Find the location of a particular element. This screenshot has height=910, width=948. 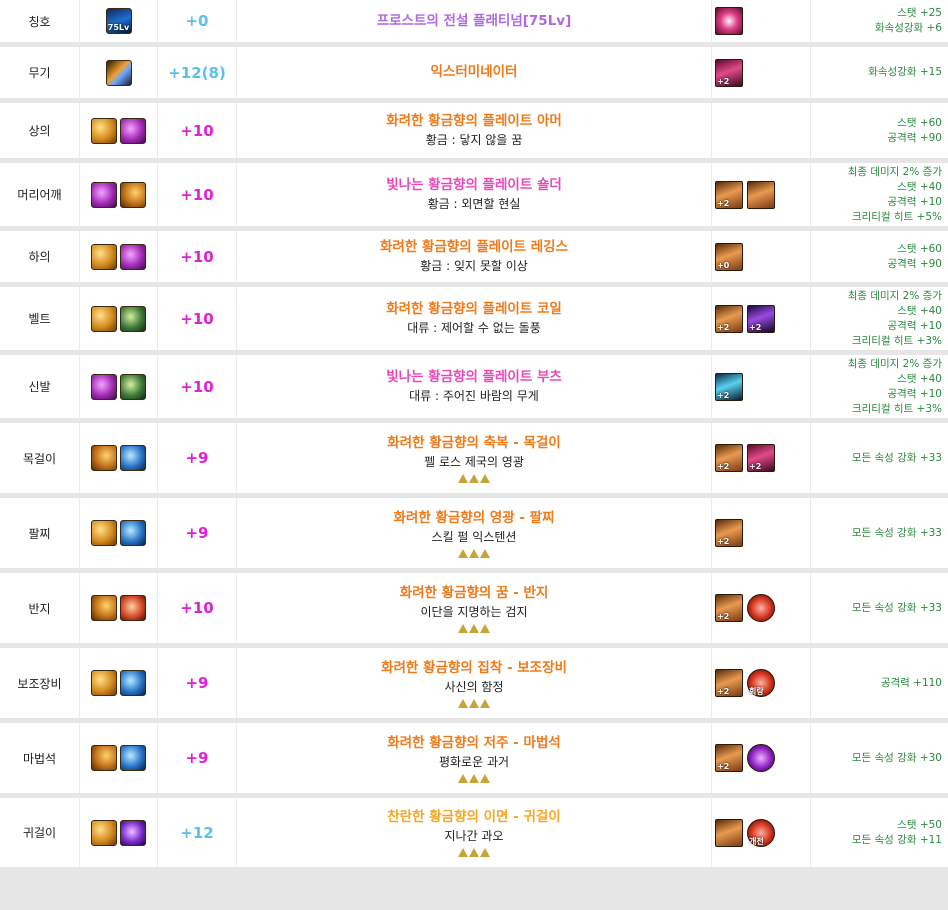

item-info: 프로스트의 전설 플래티넘[75Lv] is located at coordinates (474, 21).